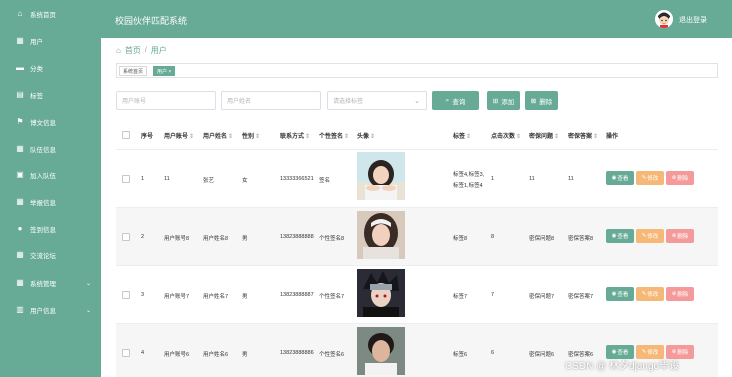  Describe the element at coordinates (493, 295) in the screenshot. I see `cell-clicks: 7` at that location.